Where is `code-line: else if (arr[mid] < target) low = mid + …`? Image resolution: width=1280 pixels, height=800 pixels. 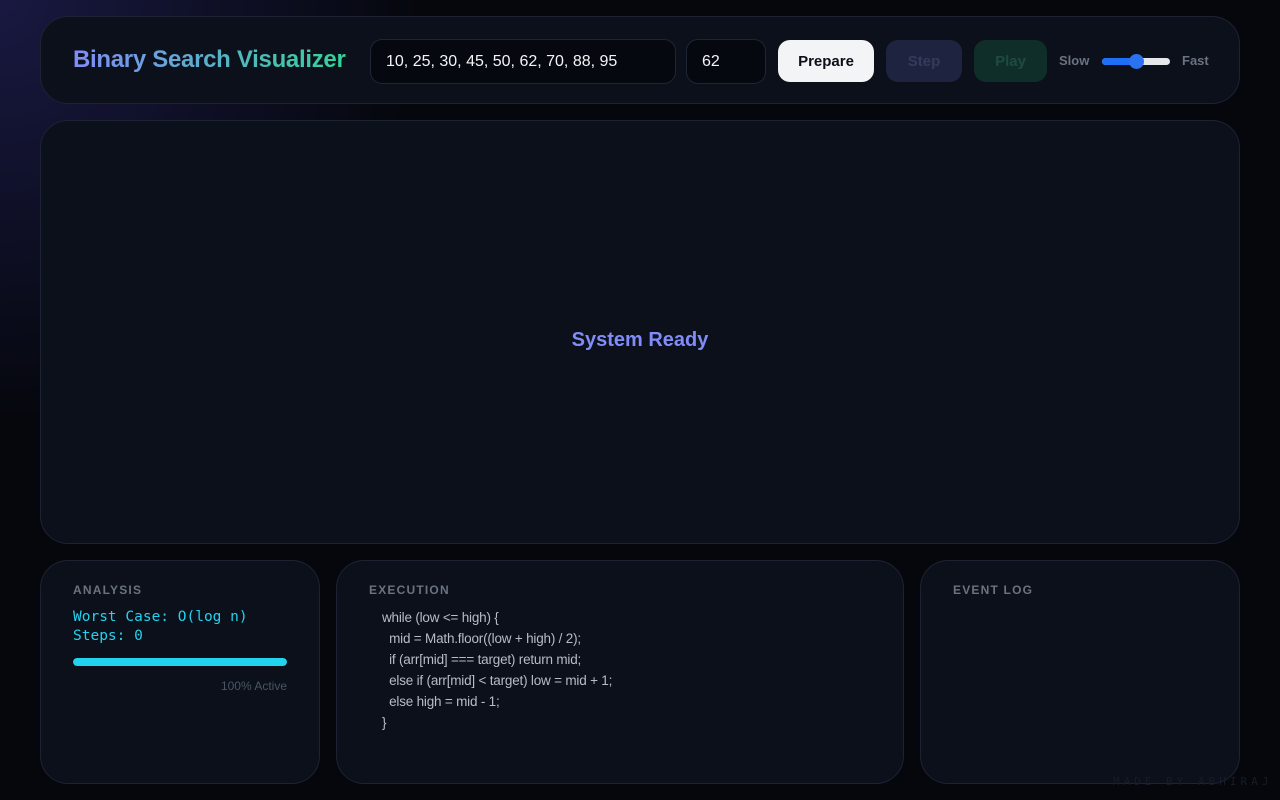
code-line: else if (arr[mid] < target) low = mid + … is located at coordinates (497, 680).